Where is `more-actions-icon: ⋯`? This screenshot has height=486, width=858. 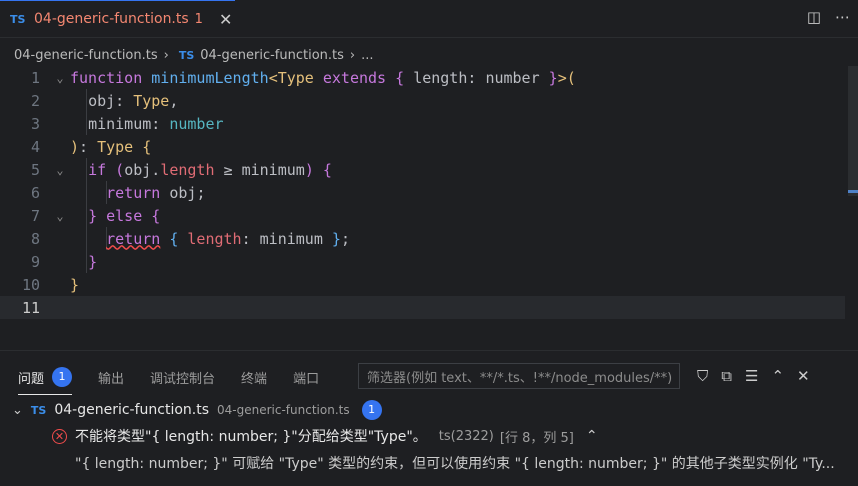
more-actions-icon: ⋯ is located at coordinates (842, 17).